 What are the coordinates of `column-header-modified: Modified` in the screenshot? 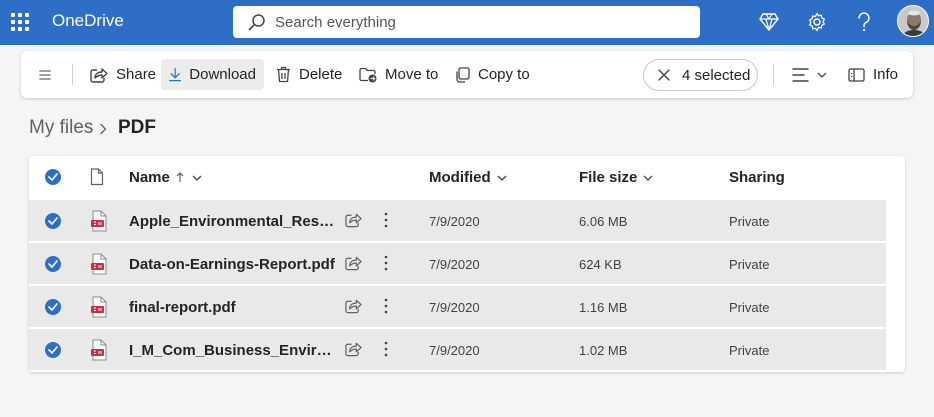 It's located at (468, 177).